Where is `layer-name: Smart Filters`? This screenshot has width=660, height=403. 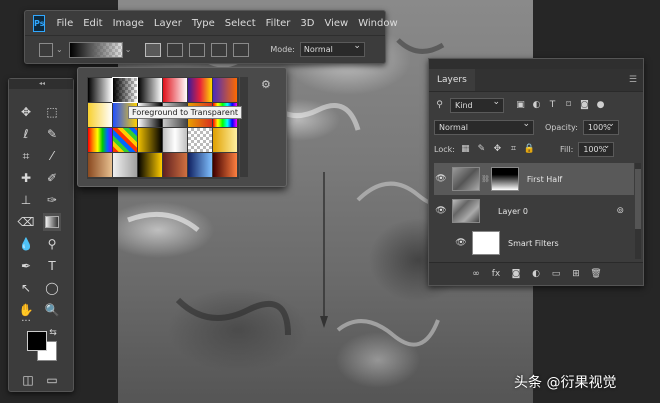
layer-name: Smart Filters is located at coordinates (533, 243).